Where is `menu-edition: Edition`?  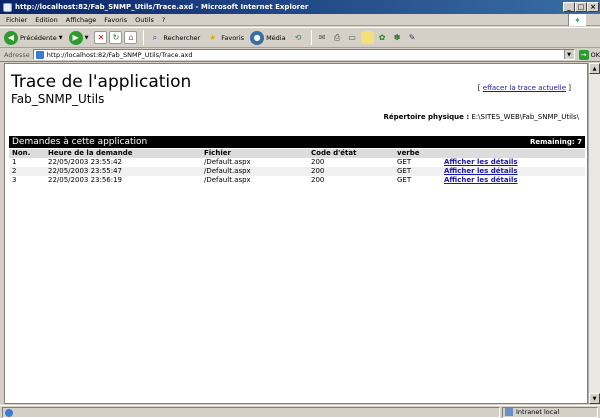 menu-edition: Edition is located at coordinates (46, 20).